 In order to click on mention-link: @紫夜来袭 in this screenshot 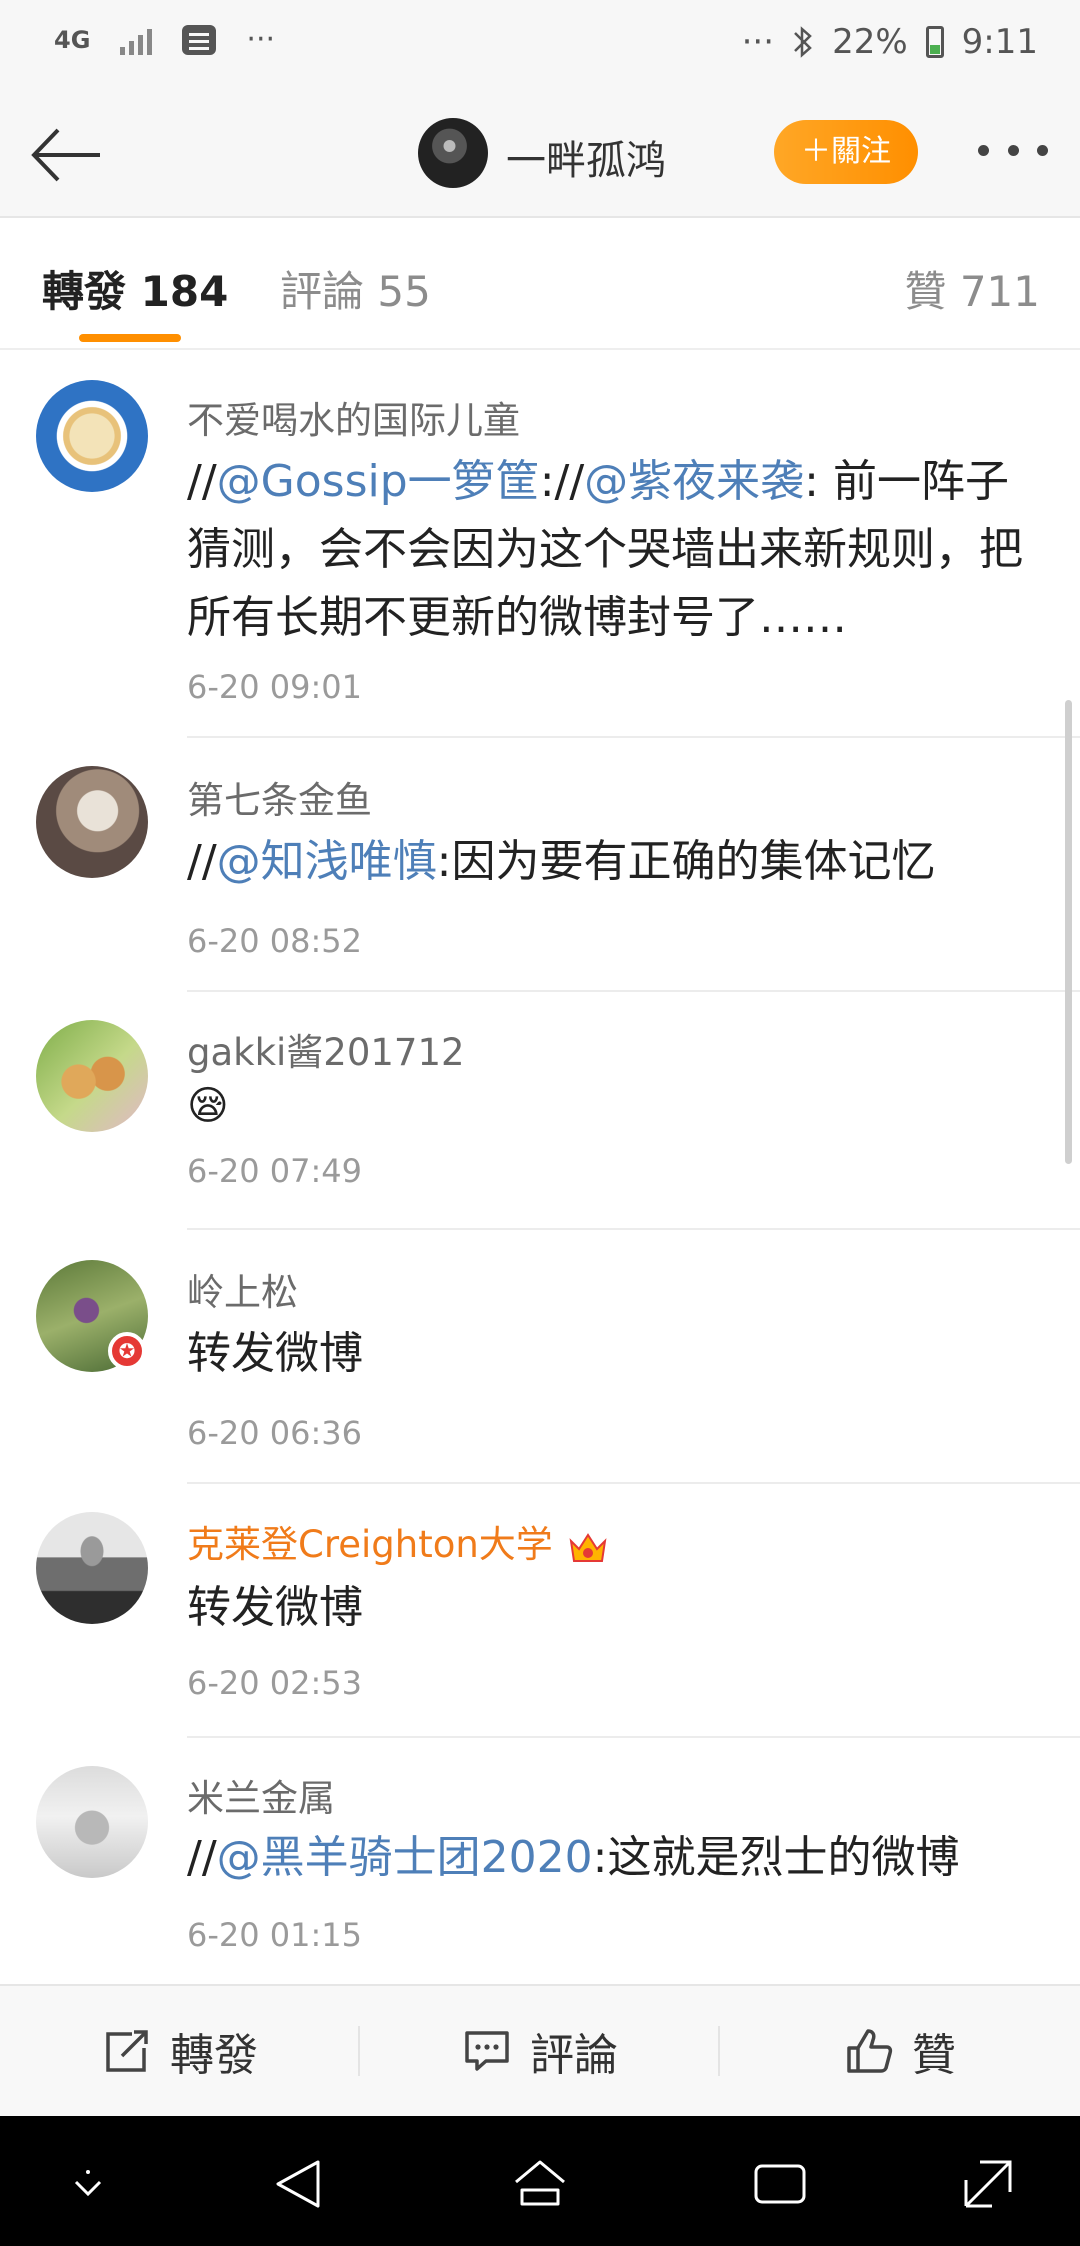, I will do `click(694, 481)`.